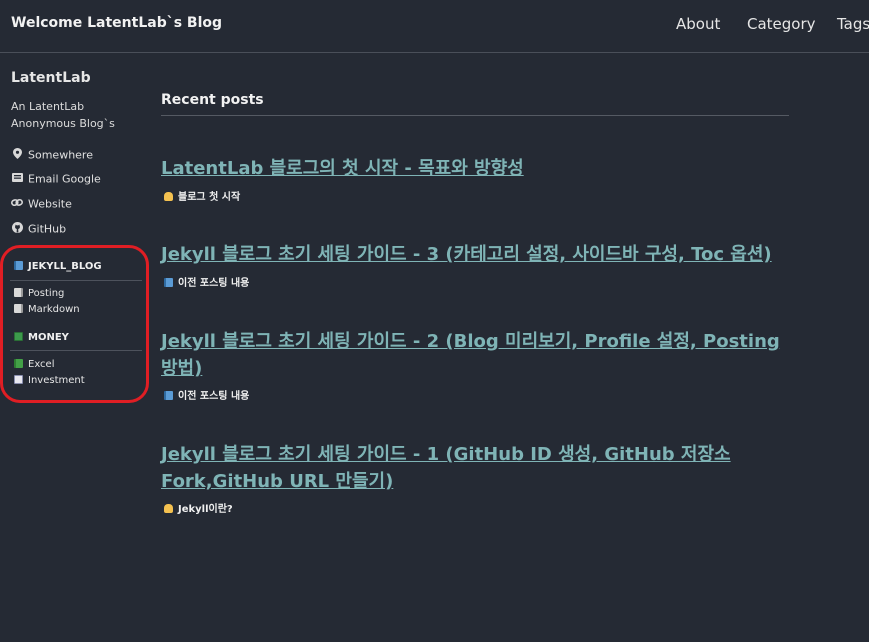 Image resolution: width=869 pixels, height=642 pixels. I want to click on site-title-link: Welcome LatentLab`s Blog, so click(116, 23).